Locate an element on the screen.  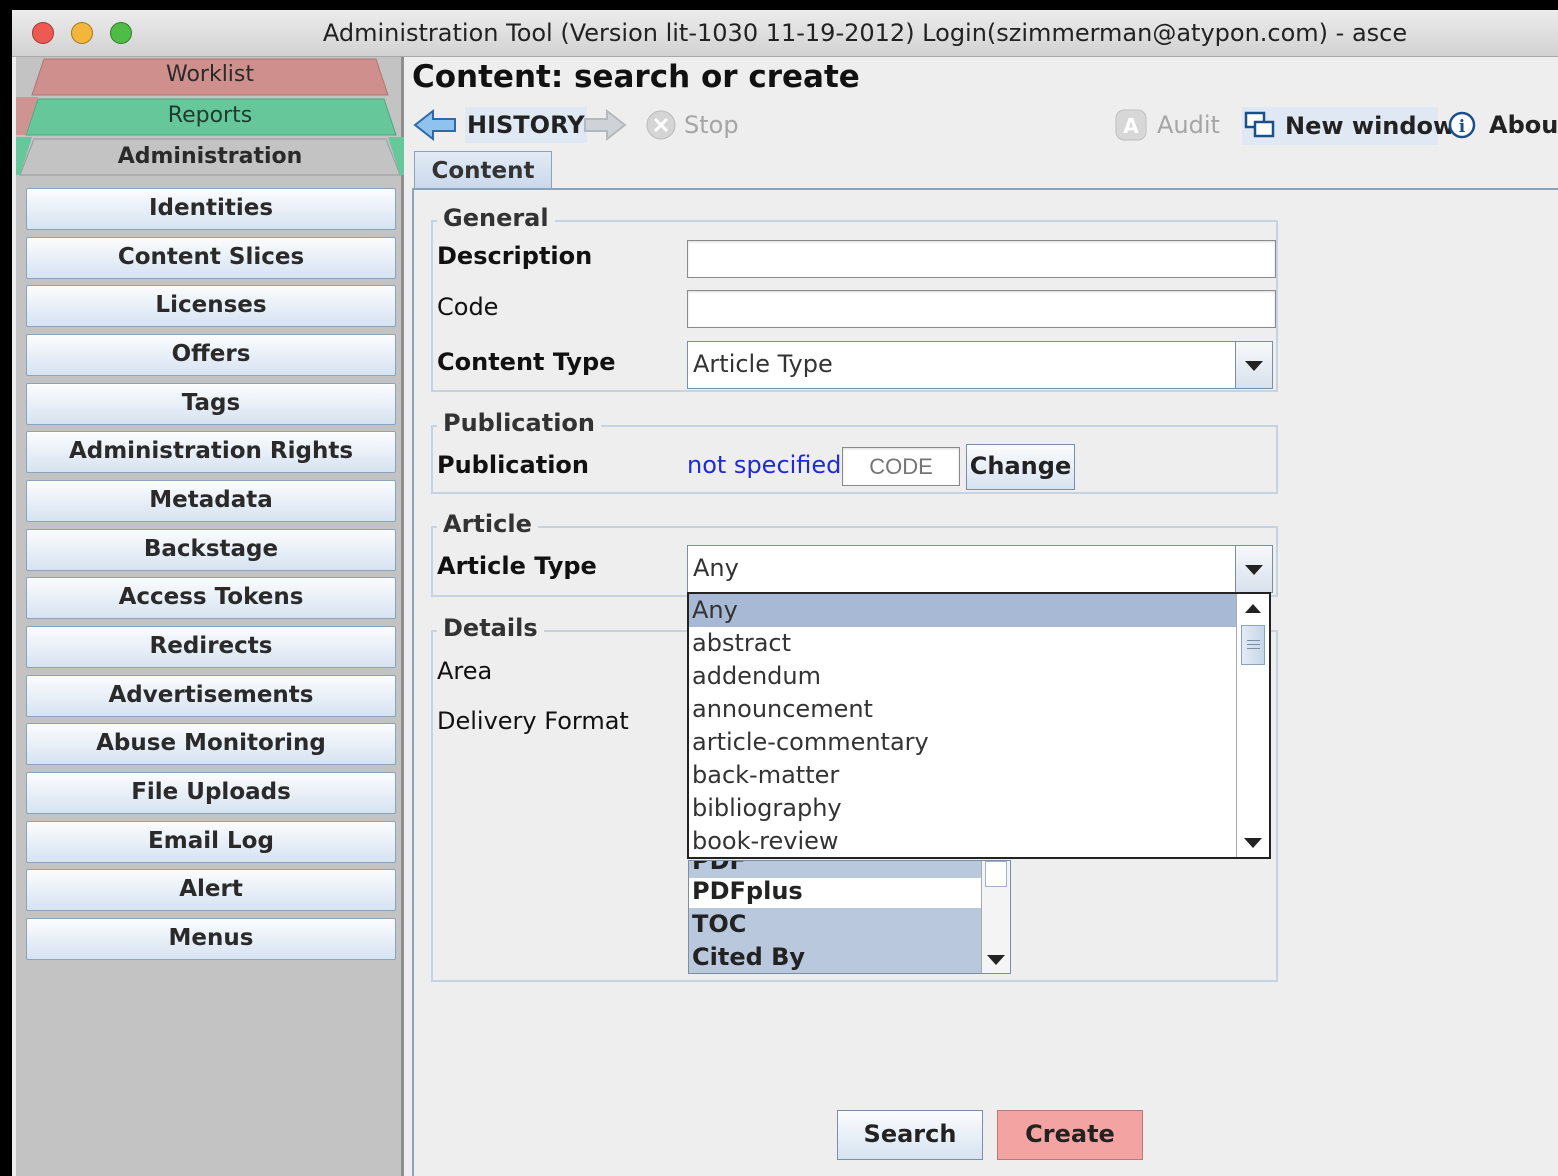
info-icon: i is located at coordinates (1463, 126).